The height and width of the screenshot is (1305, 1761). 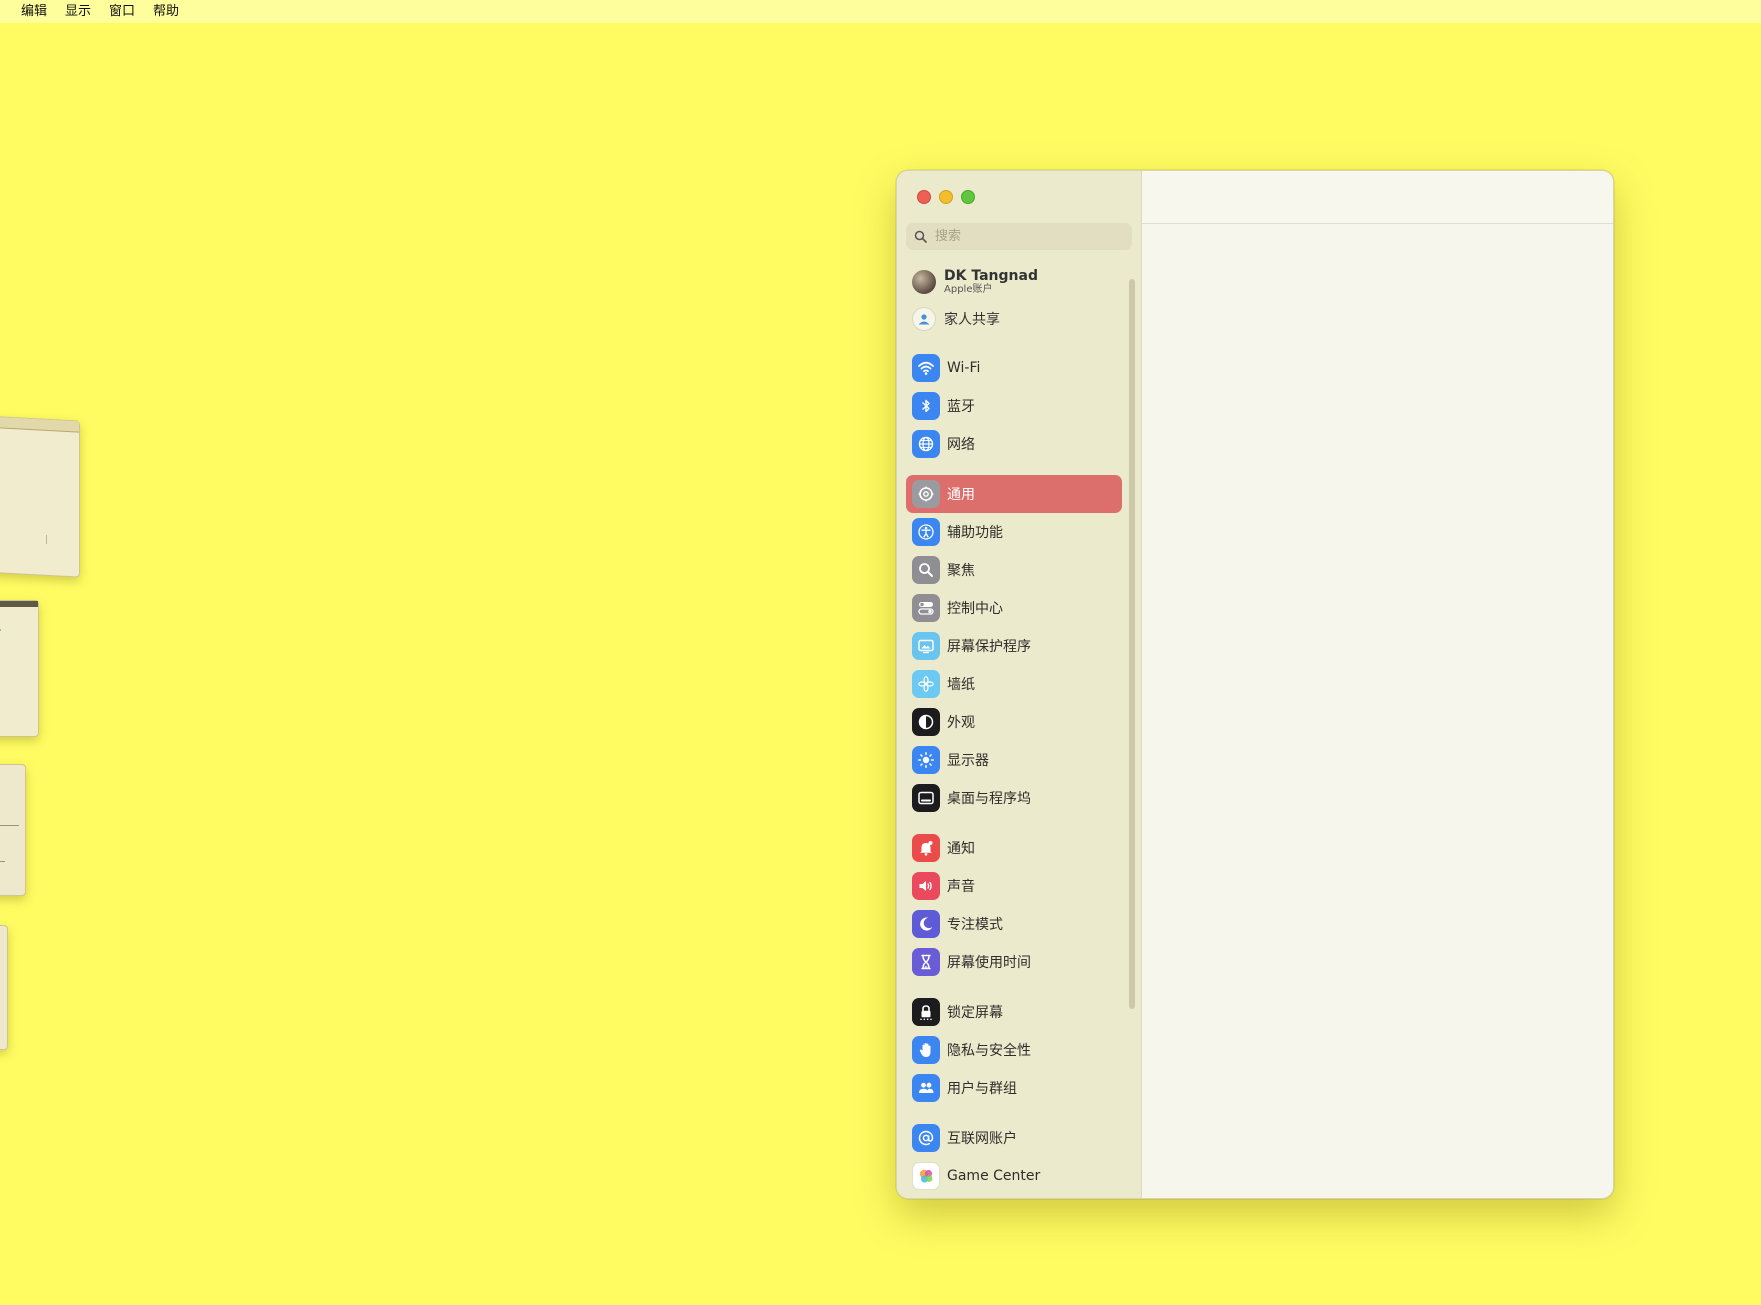 I want to click on magnifier-icon, so click(x=926, y=570).